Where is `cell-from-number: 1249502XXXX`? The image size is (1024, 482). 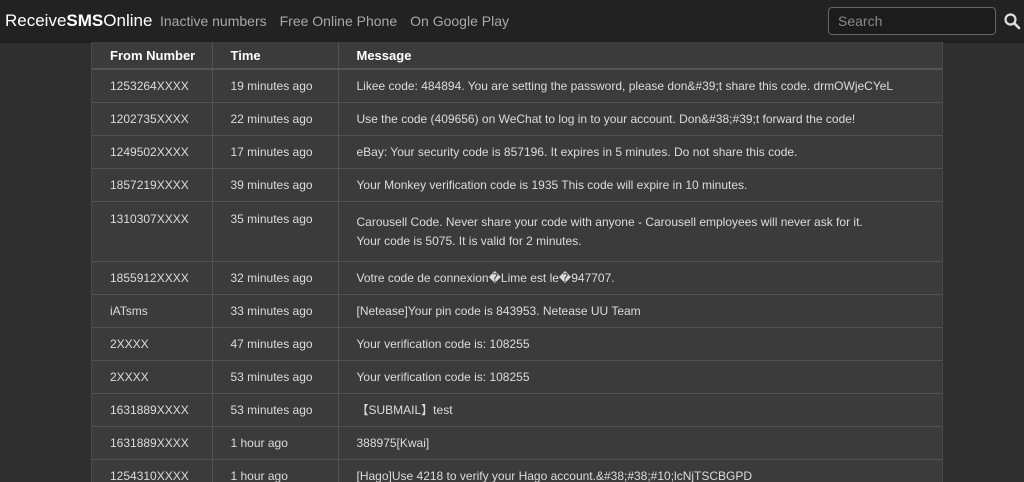
cell-from-number: 1249502XXXX is located at coordinates (152, 152).